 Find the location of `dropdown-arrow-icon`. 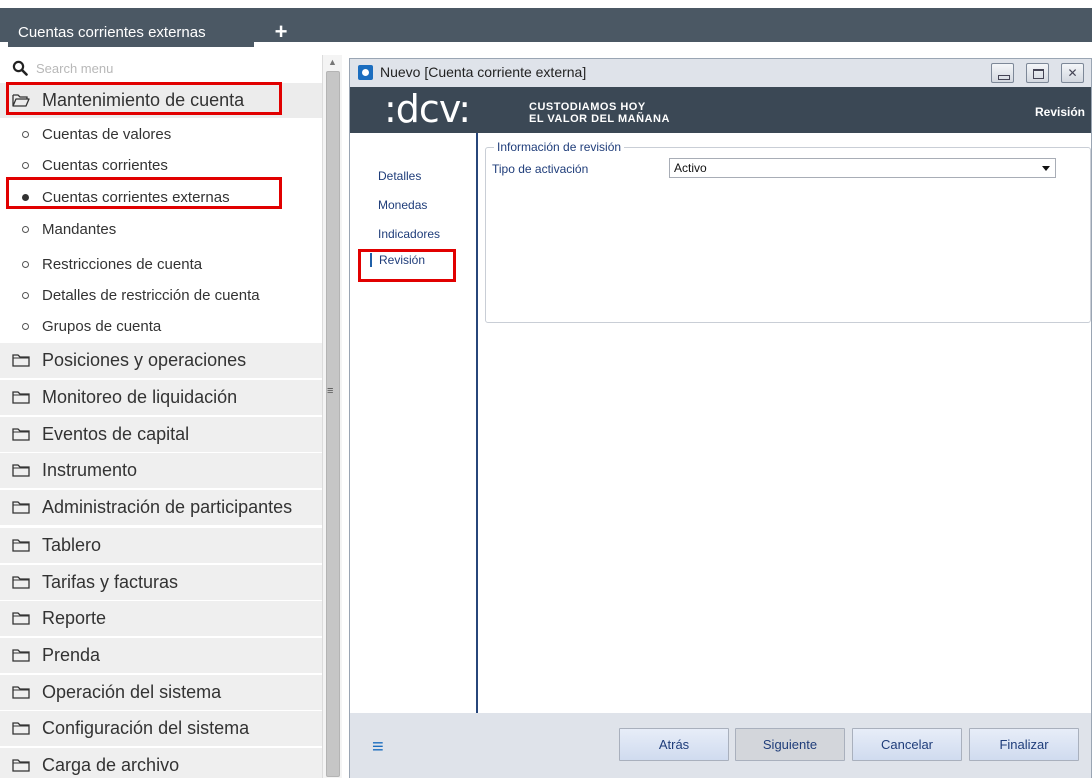

dropdown-arrow-icon is located at coordinates (1046, 168).